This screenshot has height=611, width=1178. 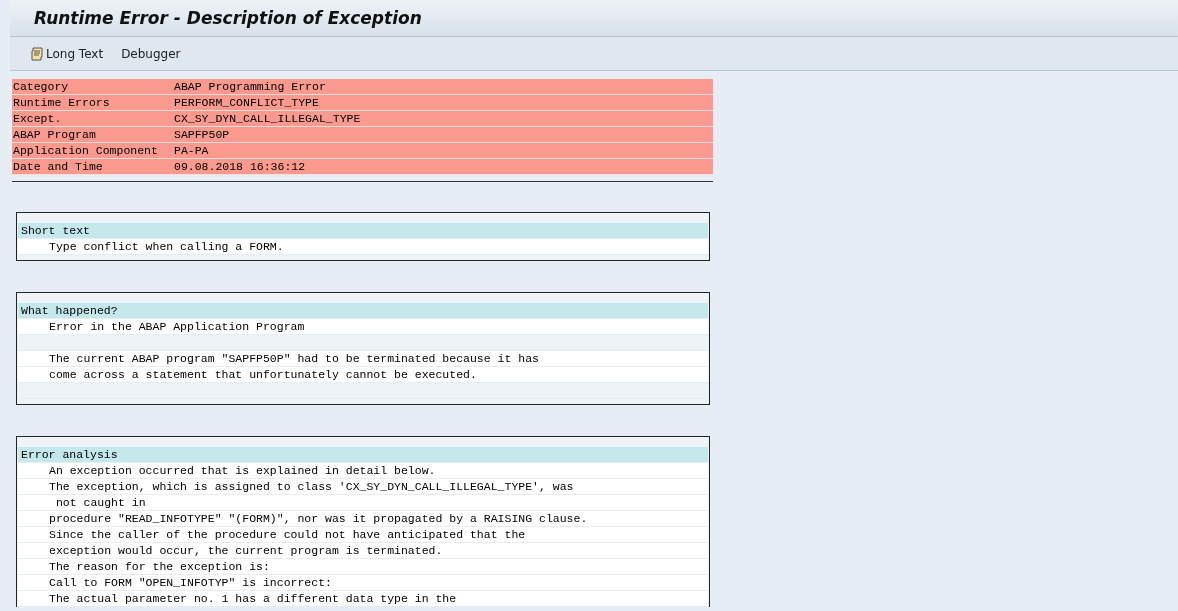 What do you see at coordinates (363, 455) in the screenshot?
I see `section-heading: Error analysis` at bounding box center [363, 455].